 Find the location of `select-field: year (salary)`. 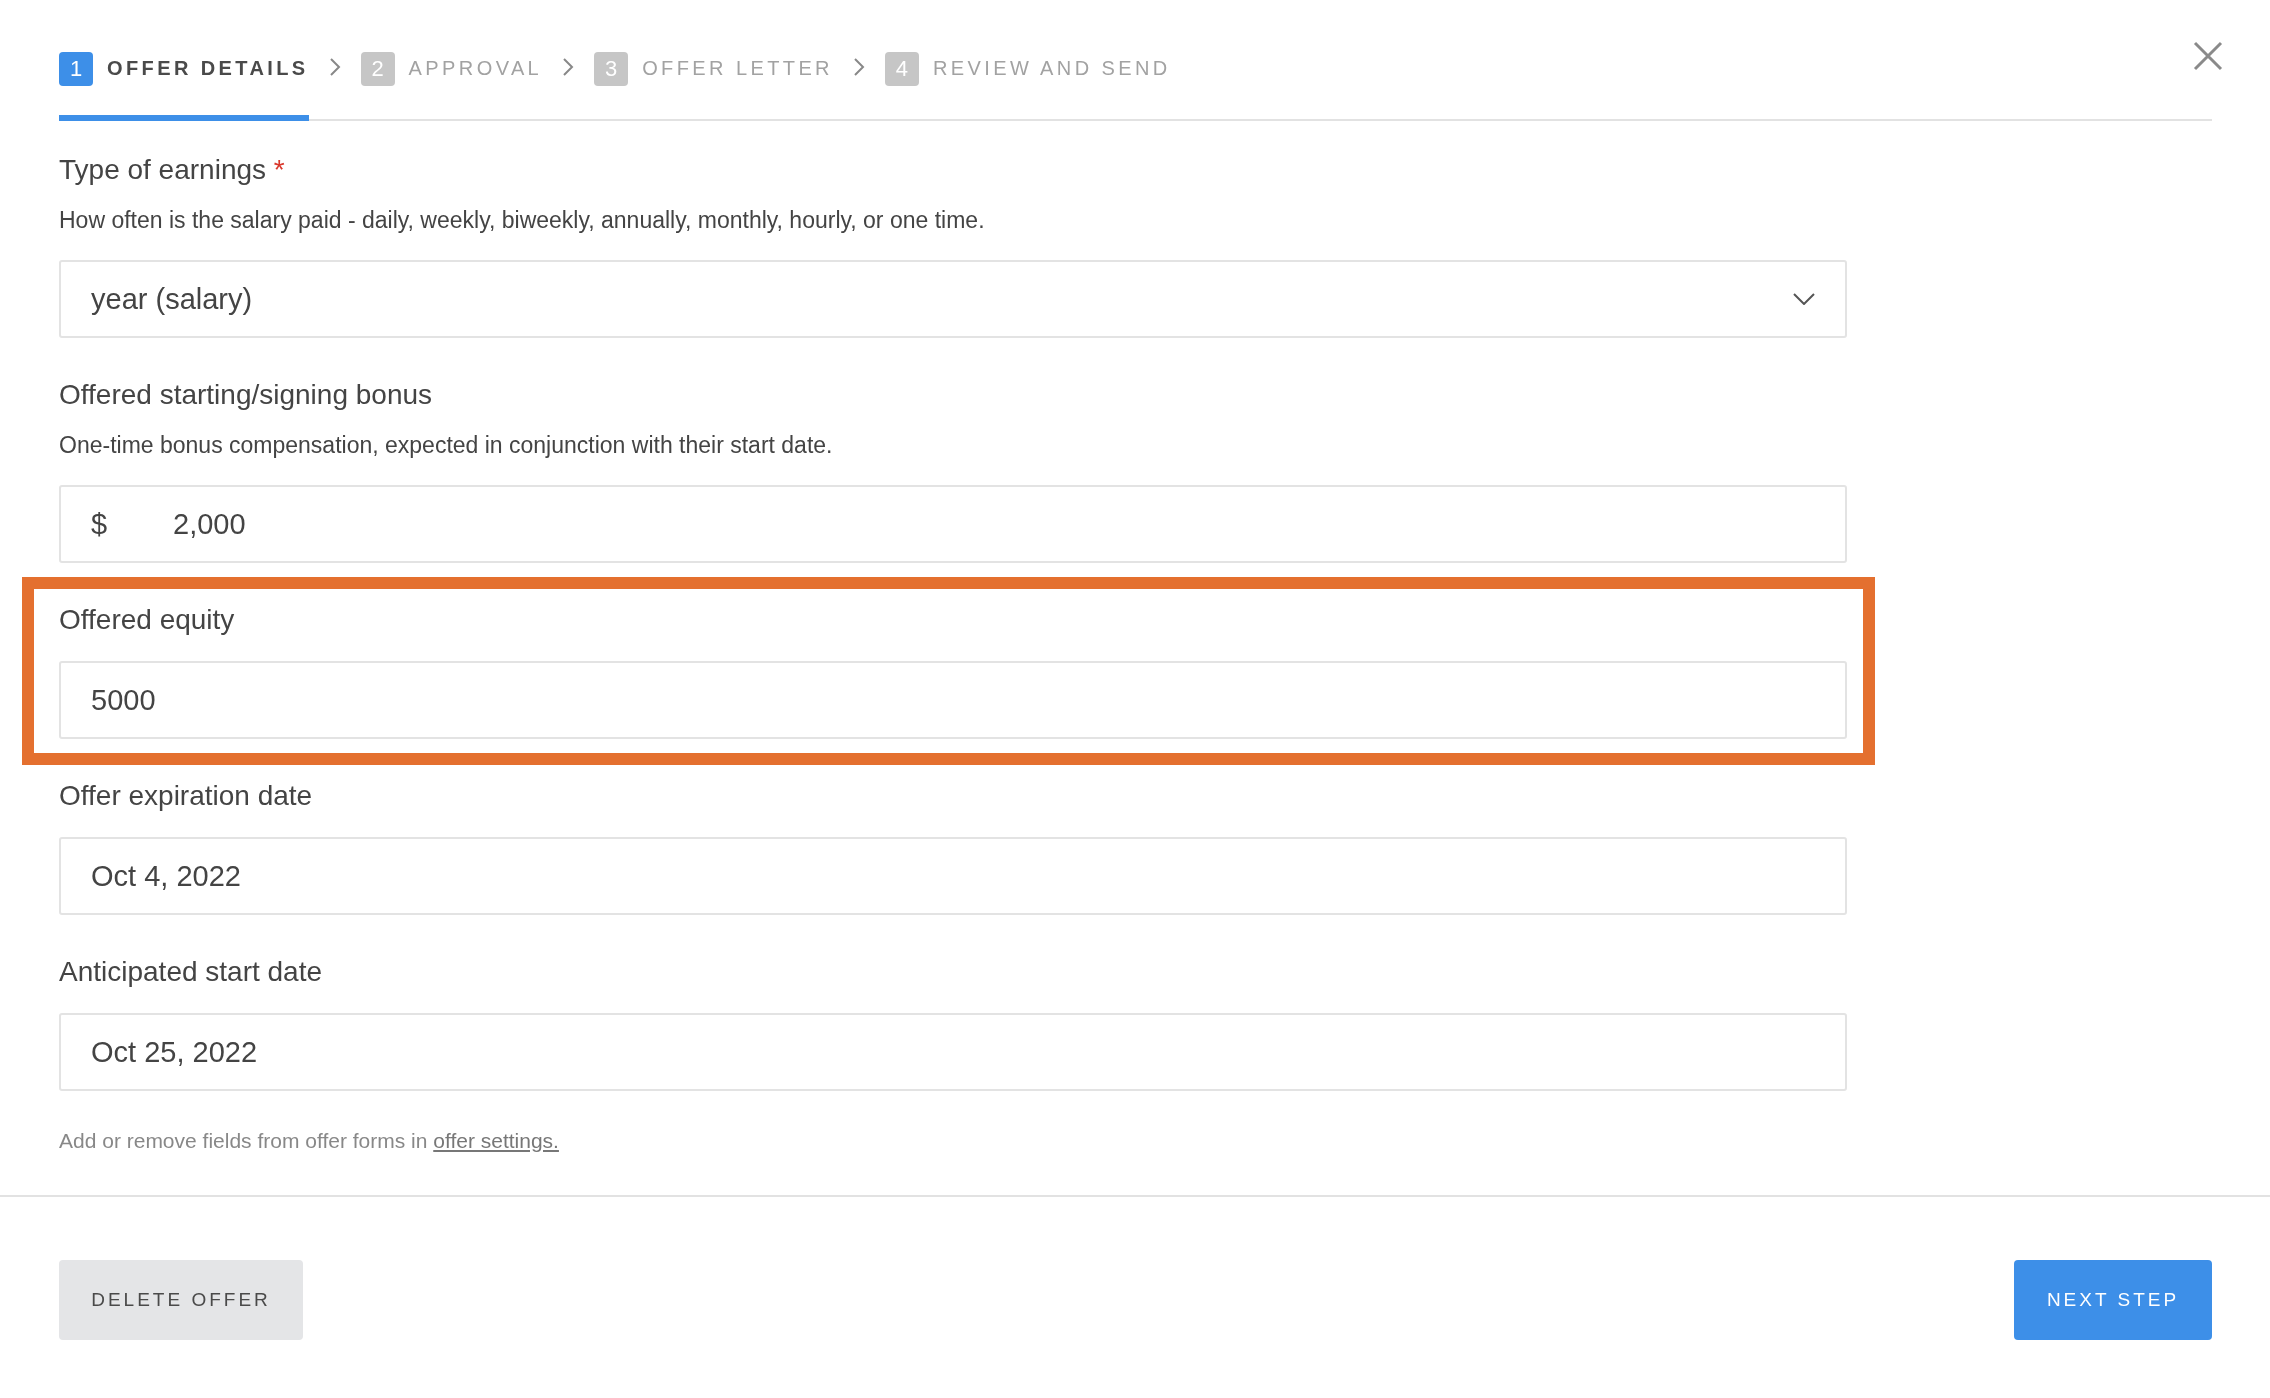

select-field: year (salary) is located at coordinates (953, 299).